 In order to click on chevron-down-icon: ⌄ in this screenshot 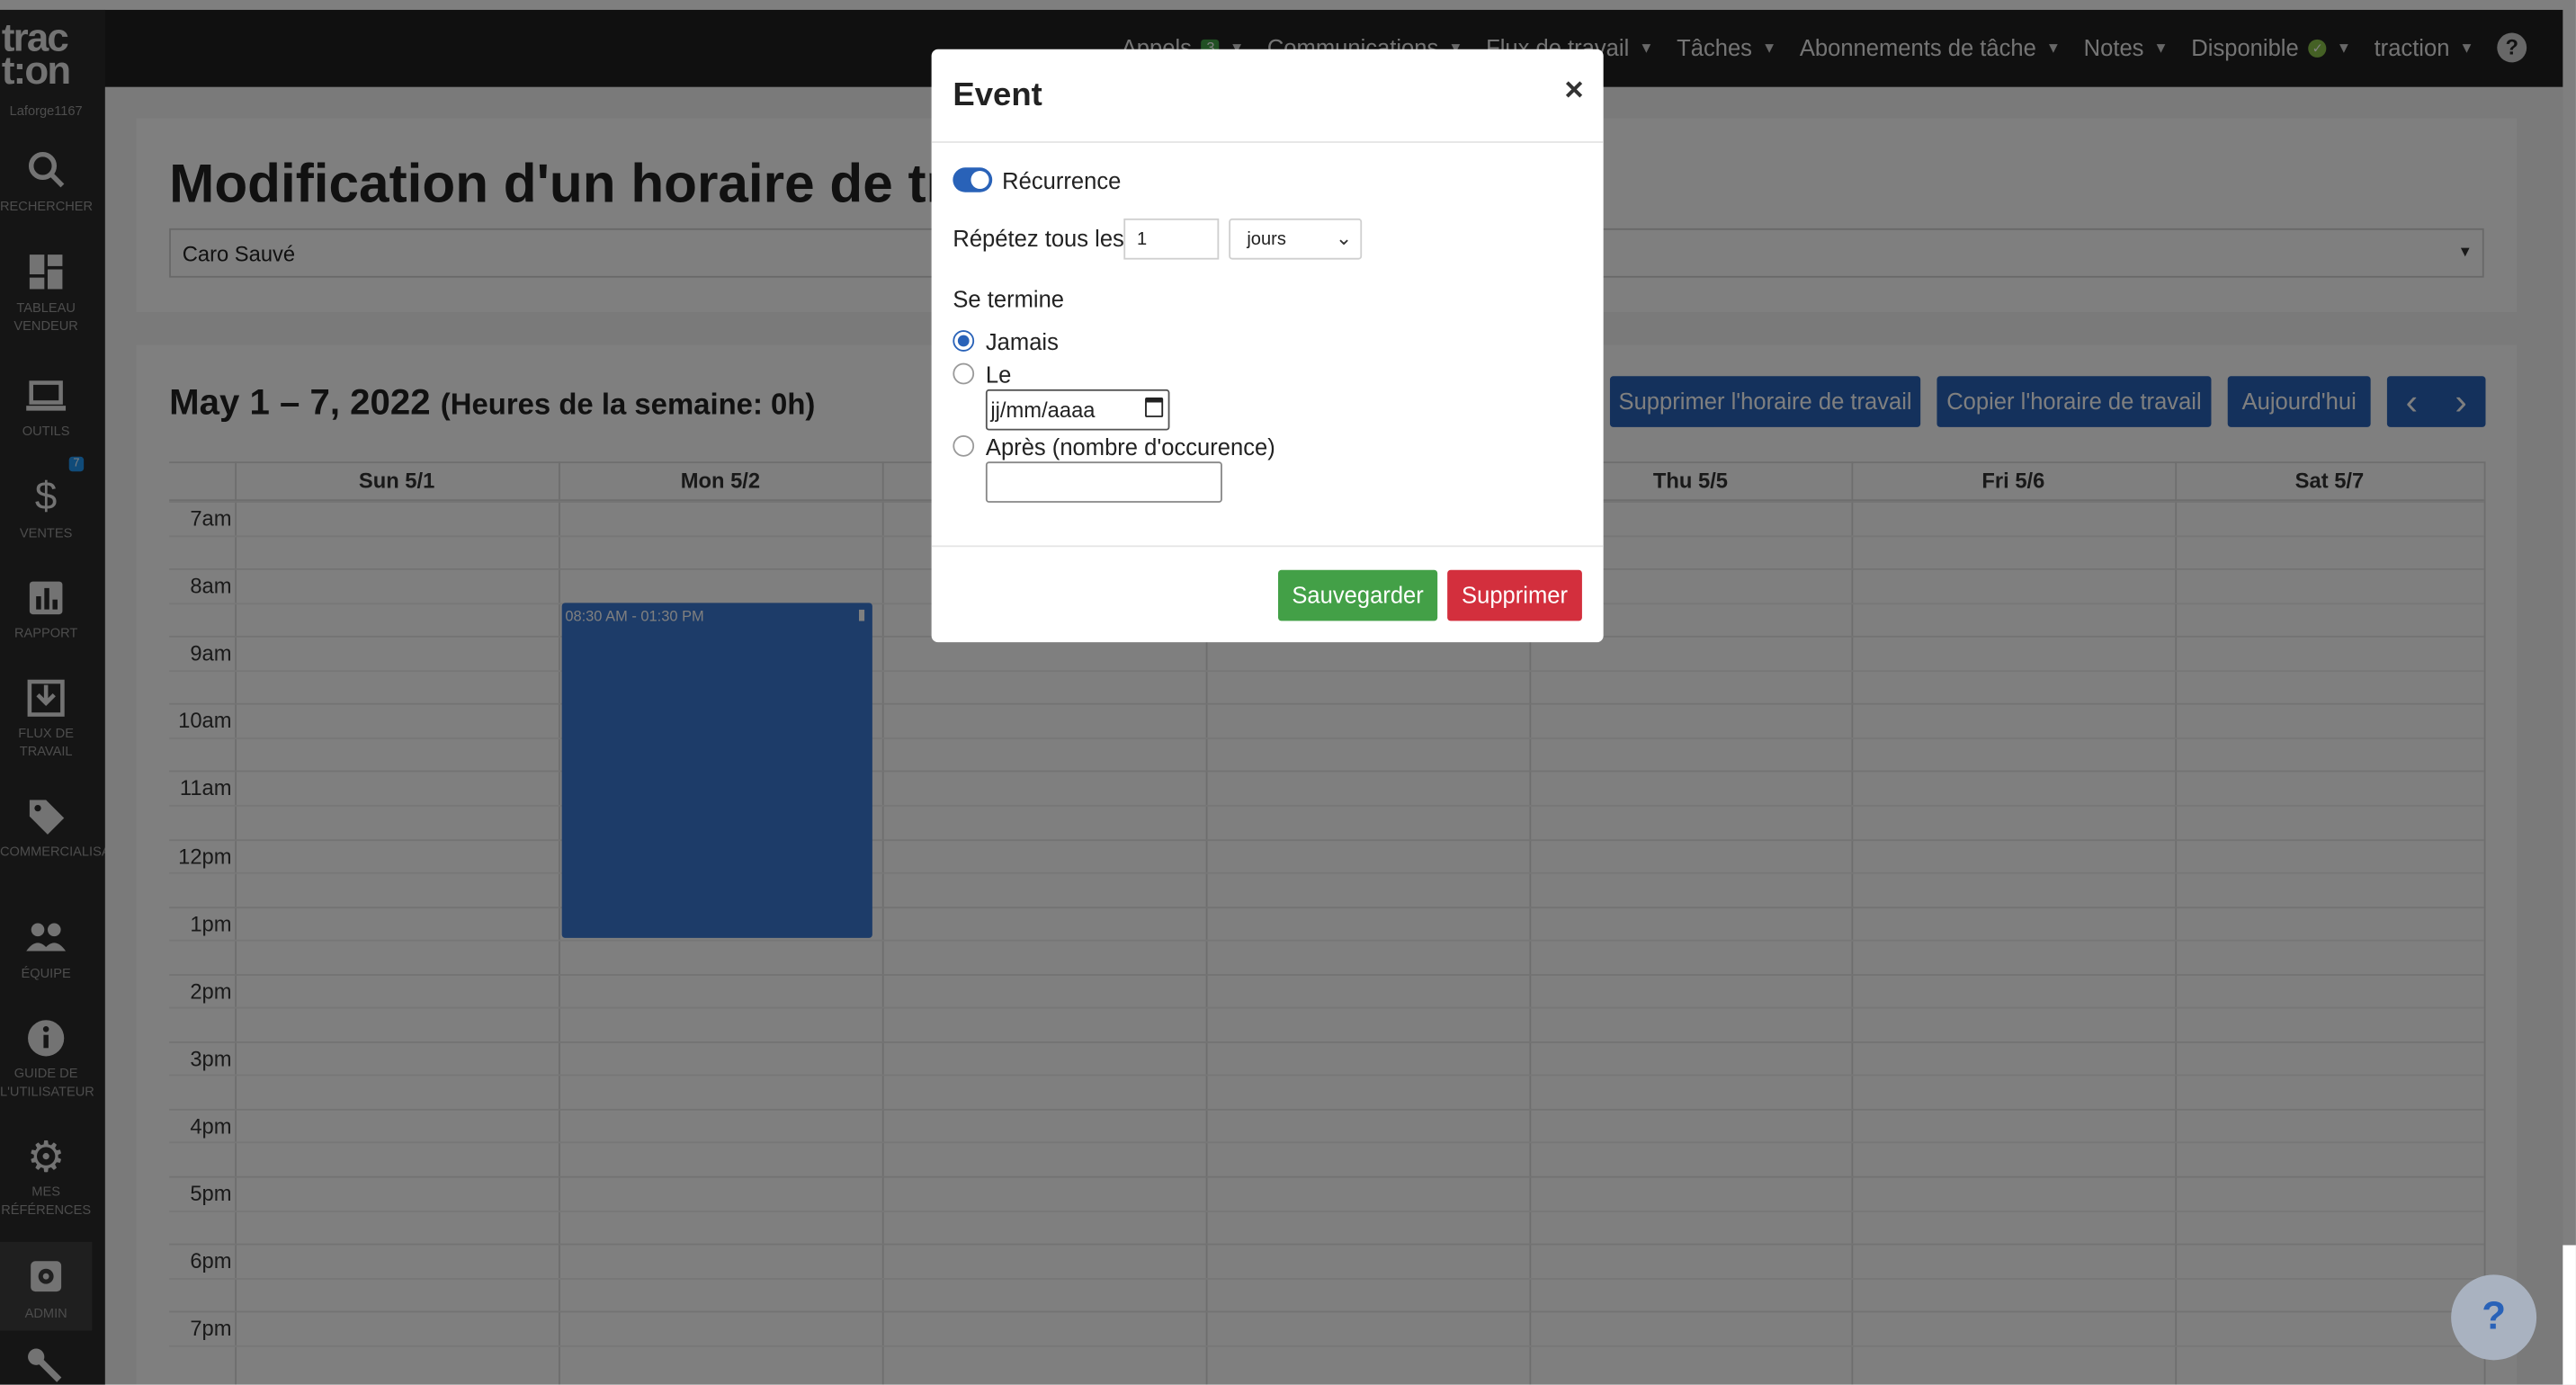, I will do `click(1344, 238)`.